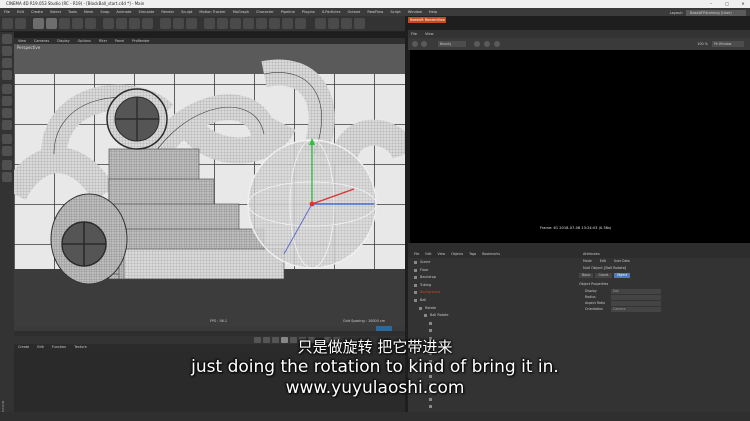 The width and height of the screenshot is (750, 421). Describe the element at coordinates (7, 165) in the screenshot. I see `workplane-icon` at that location.